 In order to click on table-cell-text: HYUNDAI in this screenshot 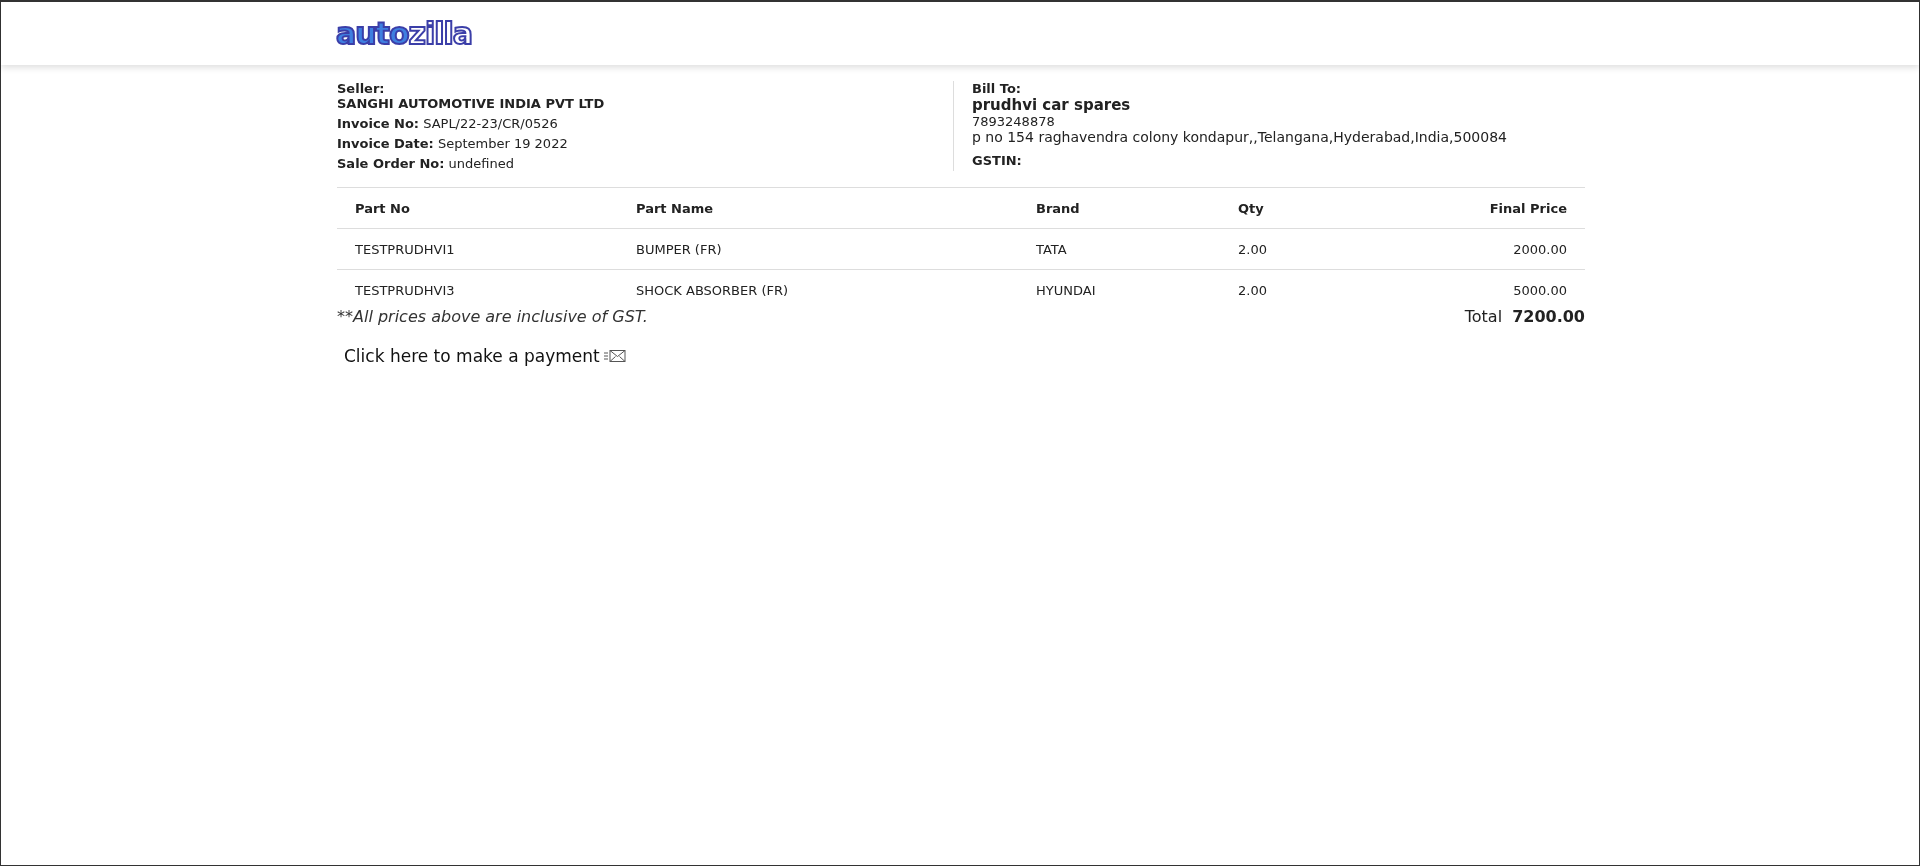, I will do `click(1066, 290)`.